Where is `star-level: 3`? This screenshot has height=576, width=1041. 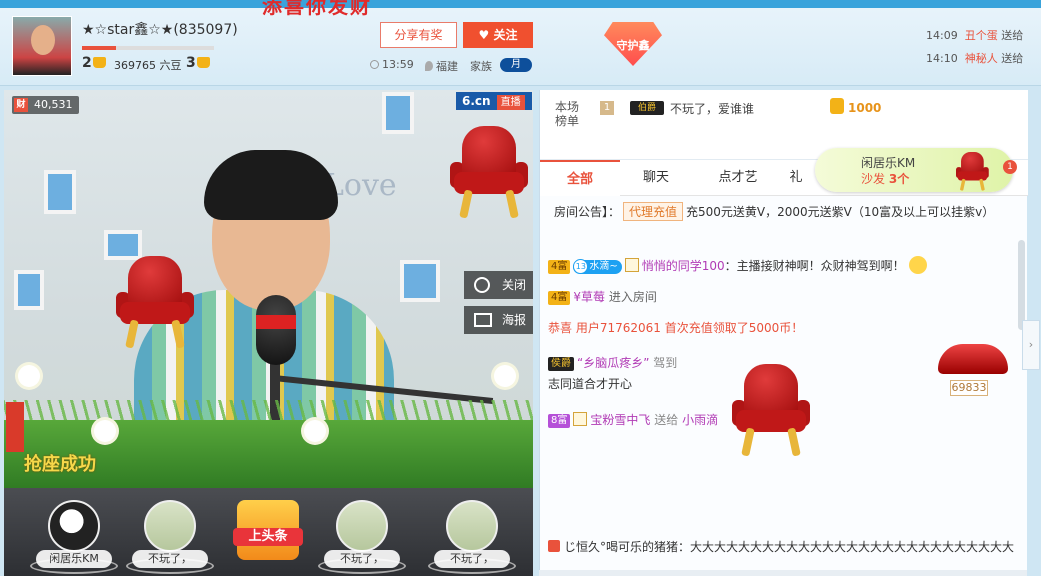
star-level: 3 is located at coordinates (198, 63).